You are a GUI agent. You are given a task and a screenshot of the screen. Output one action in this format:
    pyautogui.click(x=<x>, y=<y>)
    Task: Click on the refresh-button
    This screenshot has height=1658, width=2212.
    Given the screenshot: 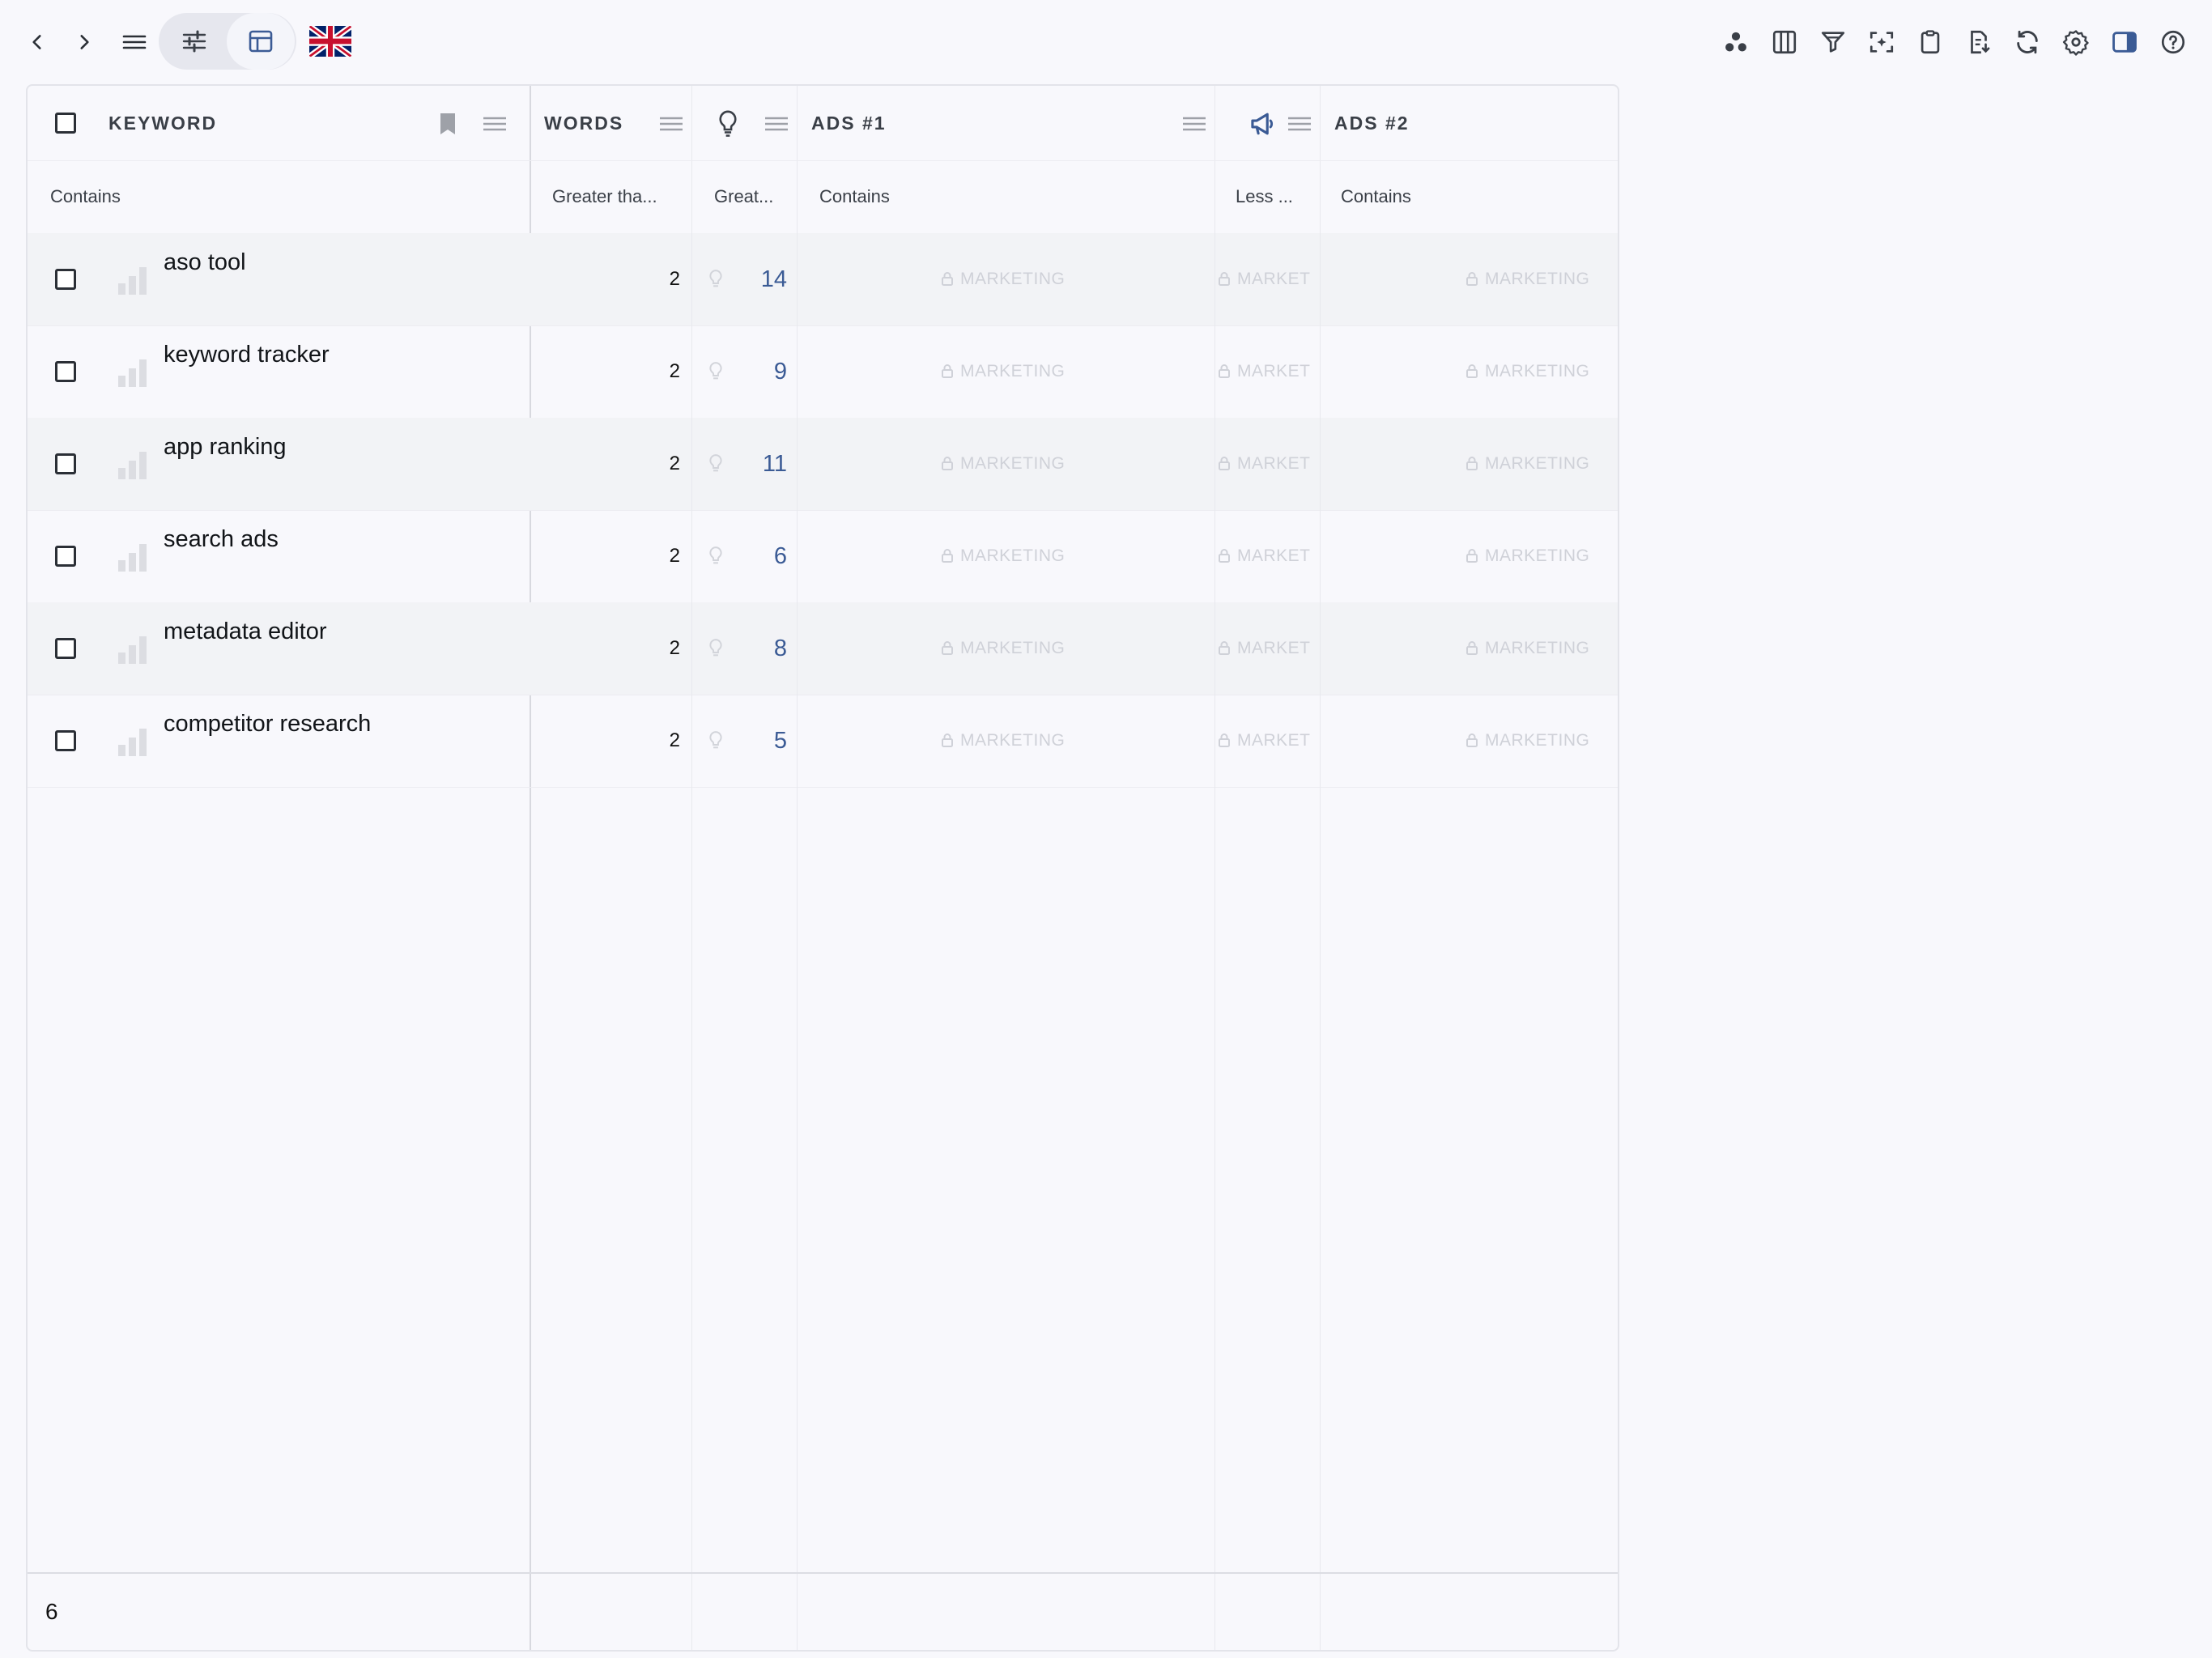 What is the action you would take?
    pyautogui.click(x=2028, y=42)
    